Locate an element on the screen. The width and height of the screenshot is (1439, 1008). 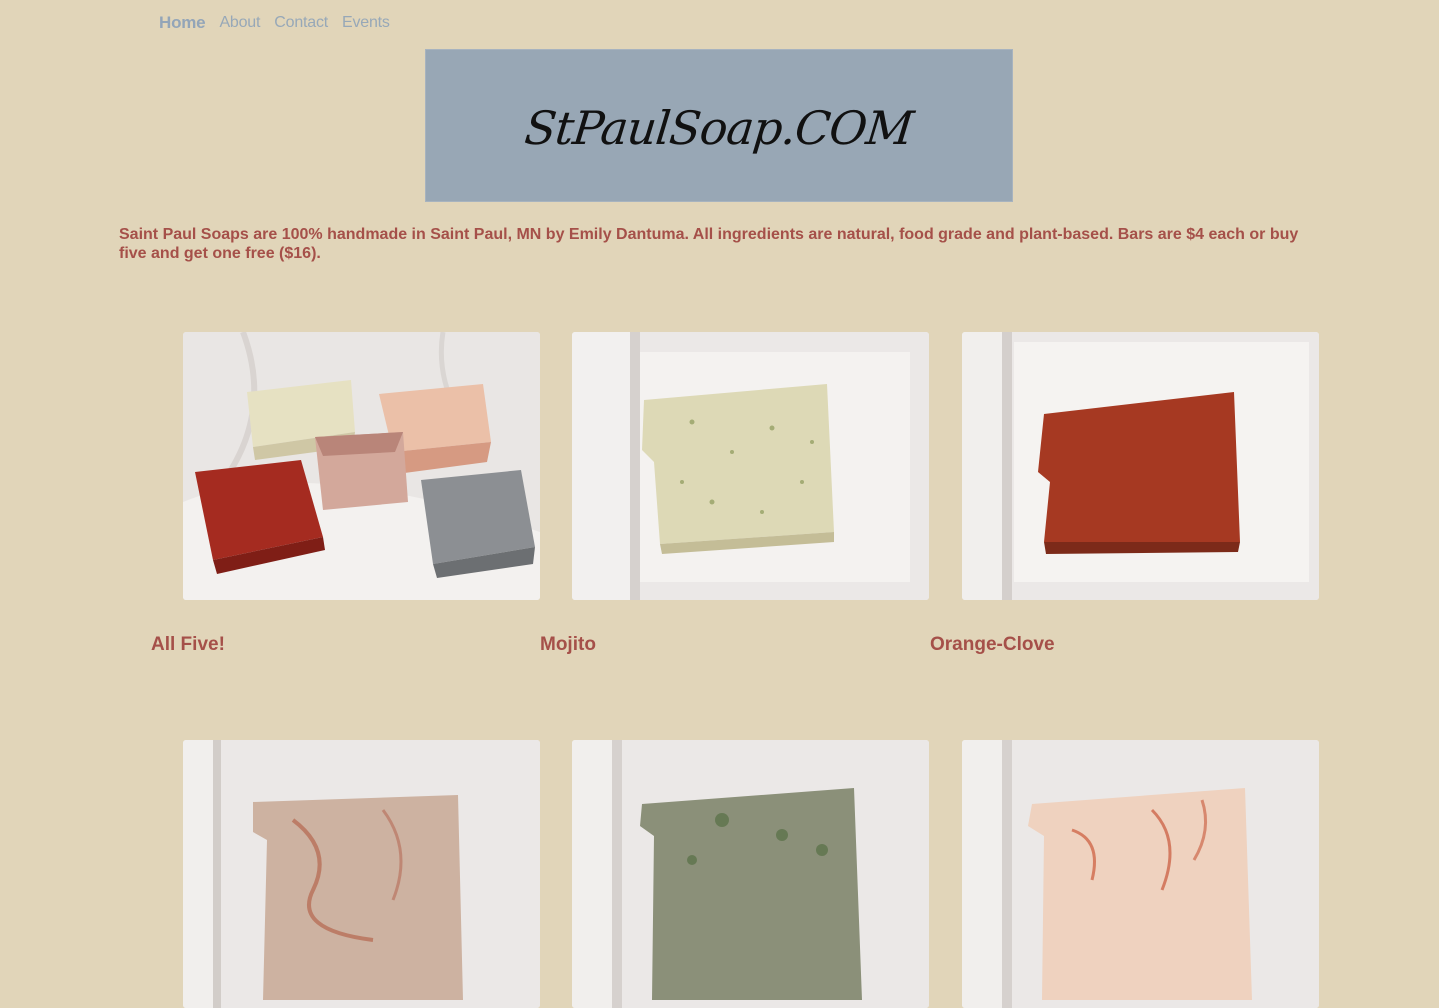
top-nav: Home About Contact Events is located at coordinates (281, 23).